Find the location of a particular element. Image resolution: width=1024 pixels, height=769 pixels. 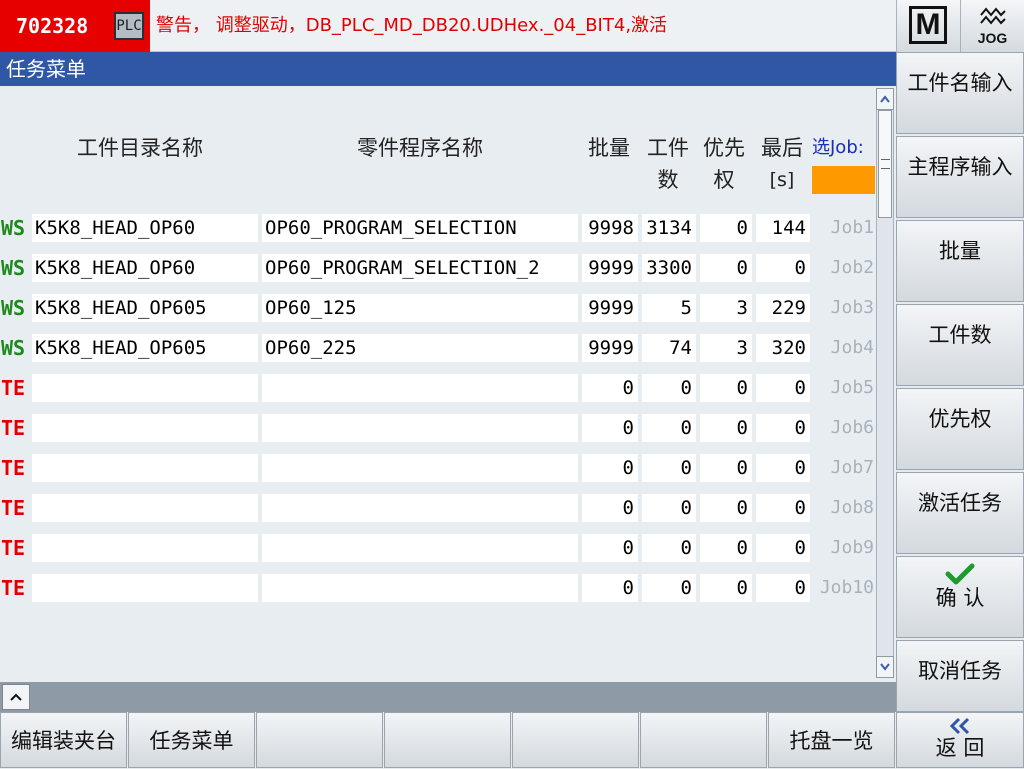

vsk-cancel-job: 取消任务 is located at coordinates (960, 676).